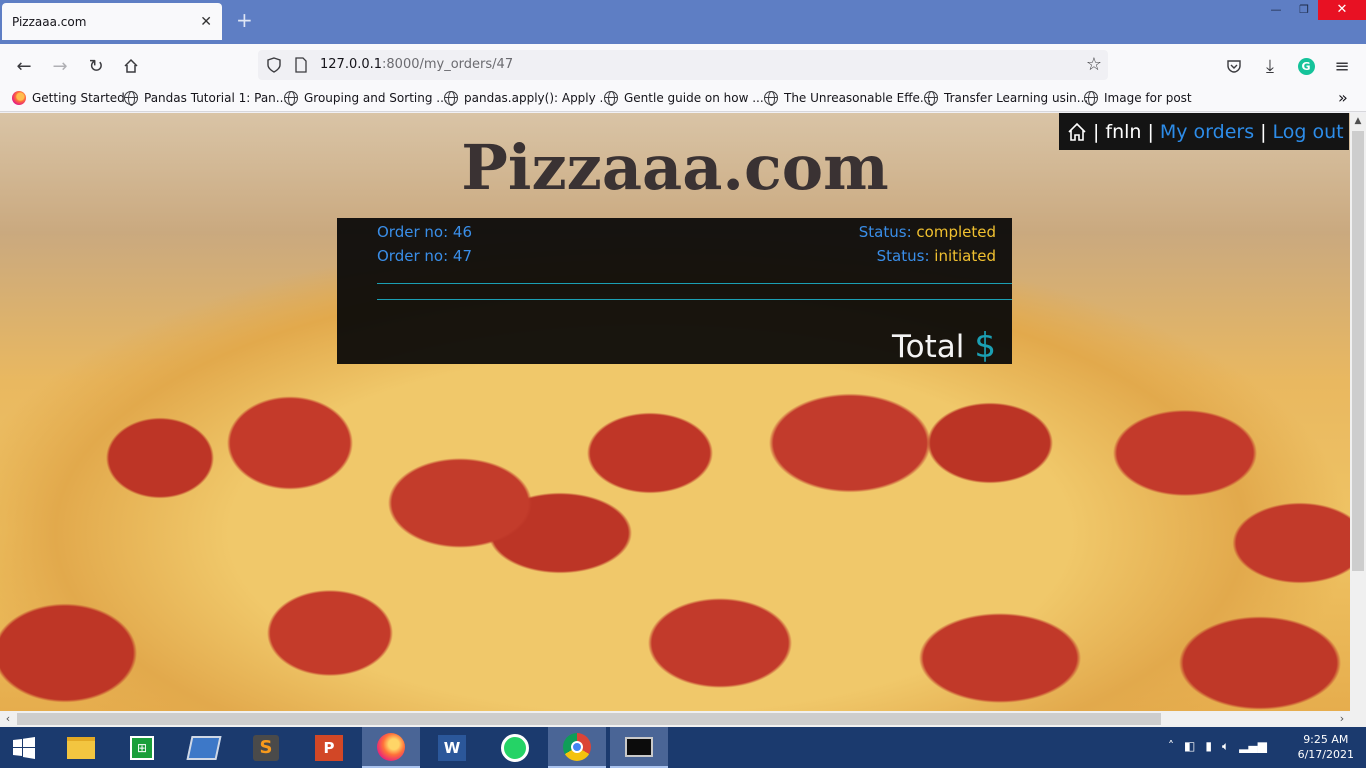 This screenshot has height=768, width=1366. Describe the element at coordinates (928, 347) in the screenshot. I see `total-label: Total` at that location.